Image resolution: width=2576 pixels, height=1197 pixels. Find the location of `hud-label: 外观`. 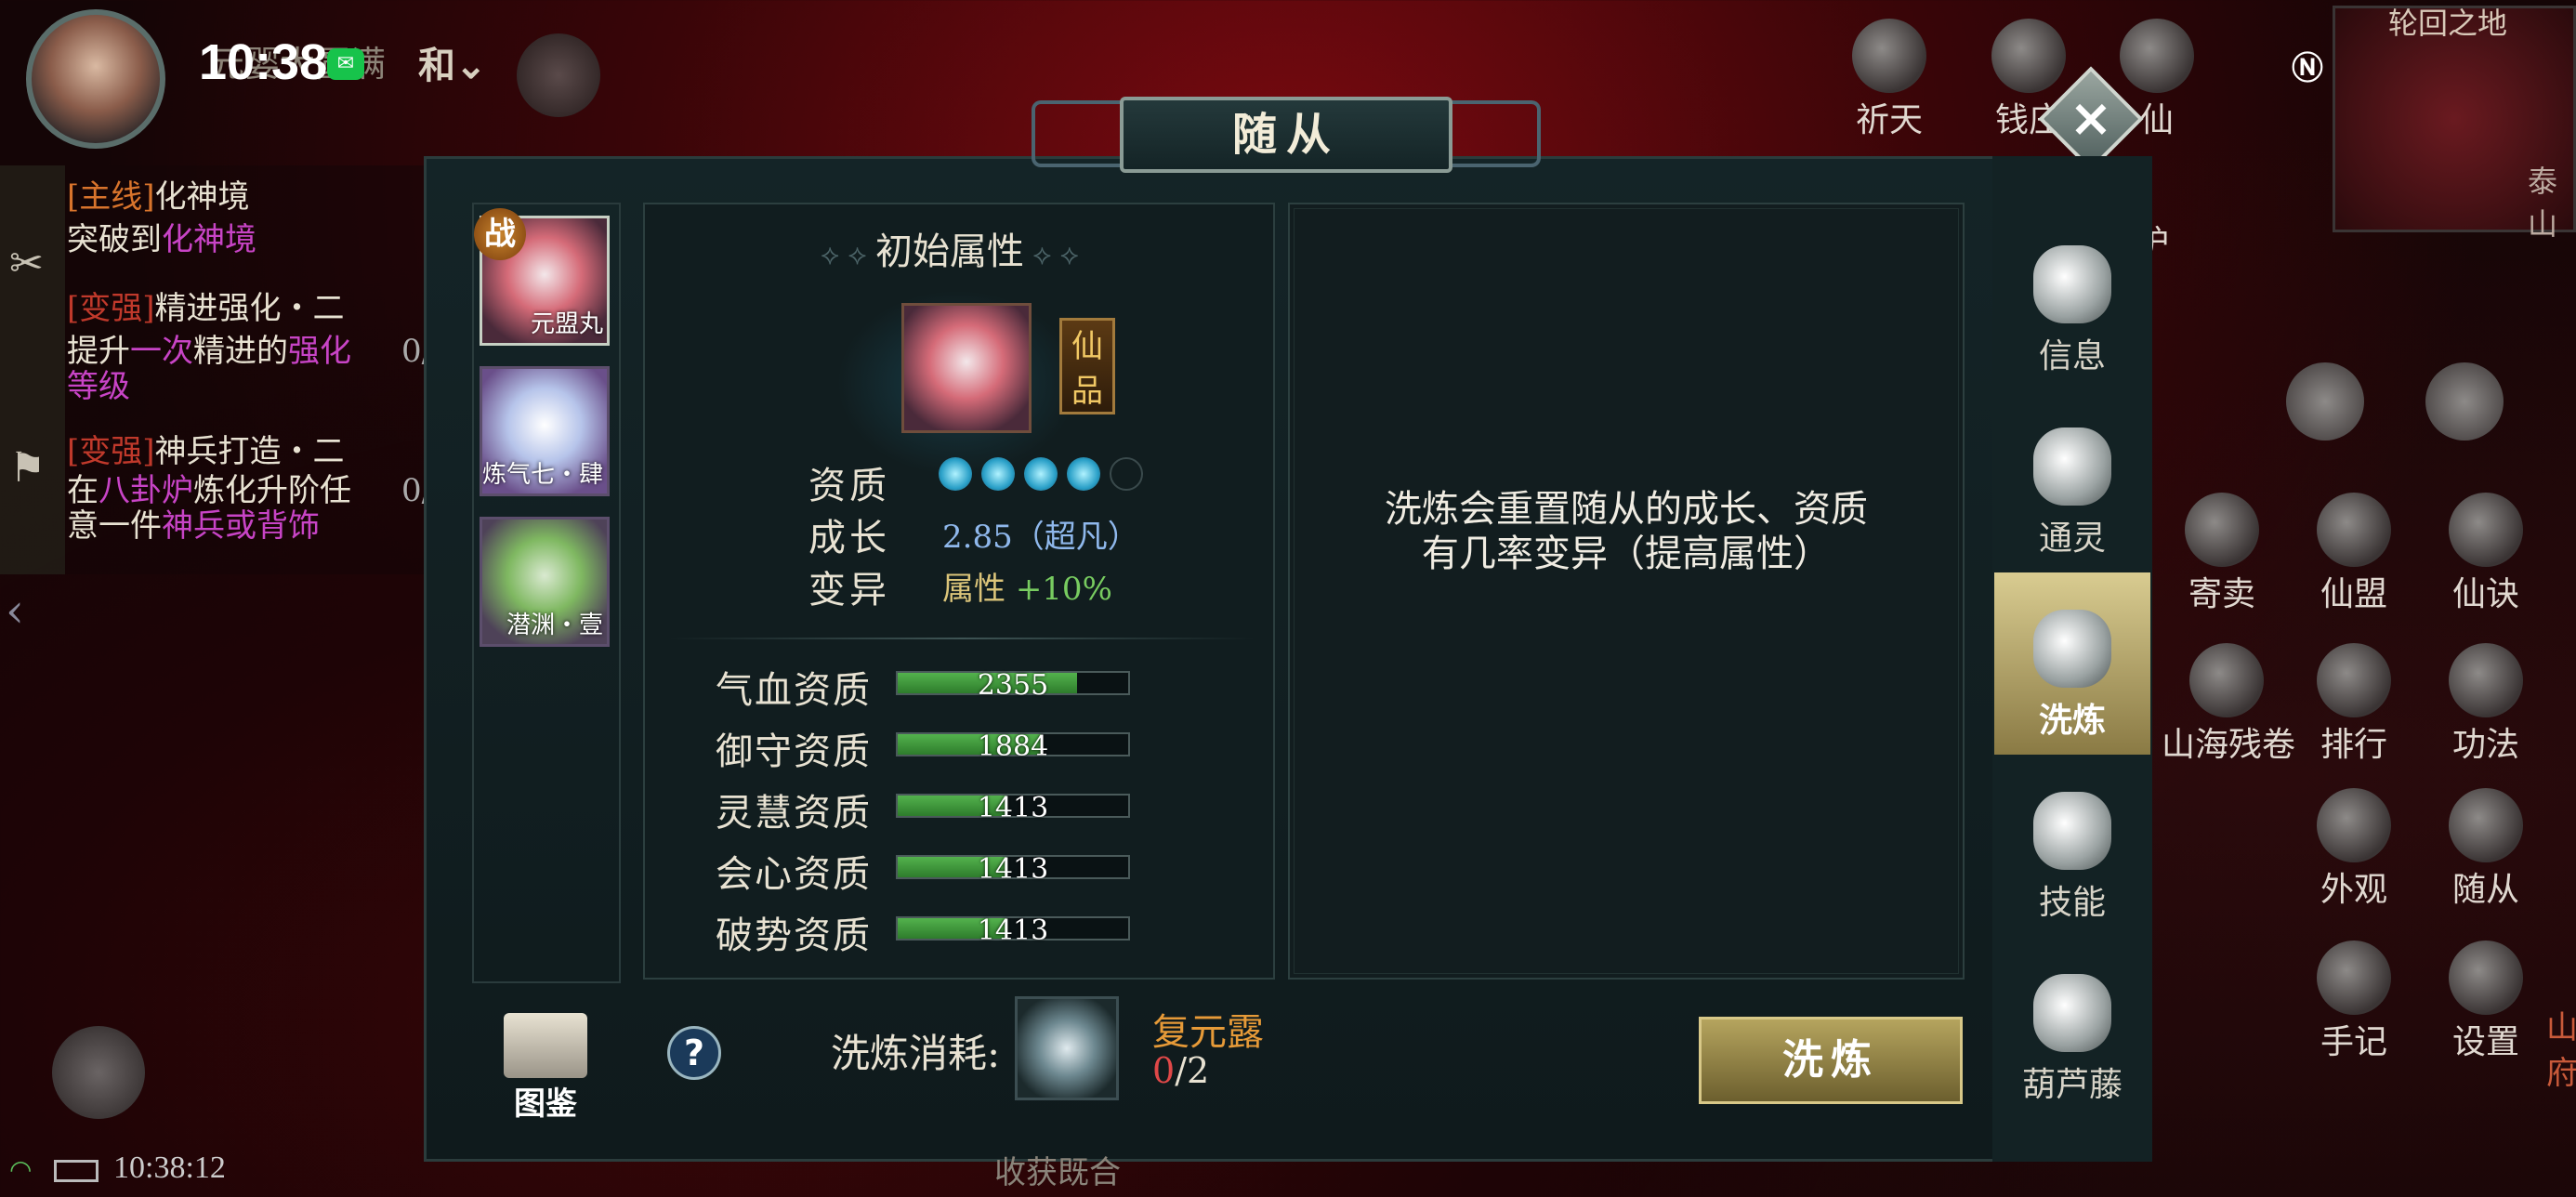

hud-label: 外观 is located at coordinates (2353, 890).